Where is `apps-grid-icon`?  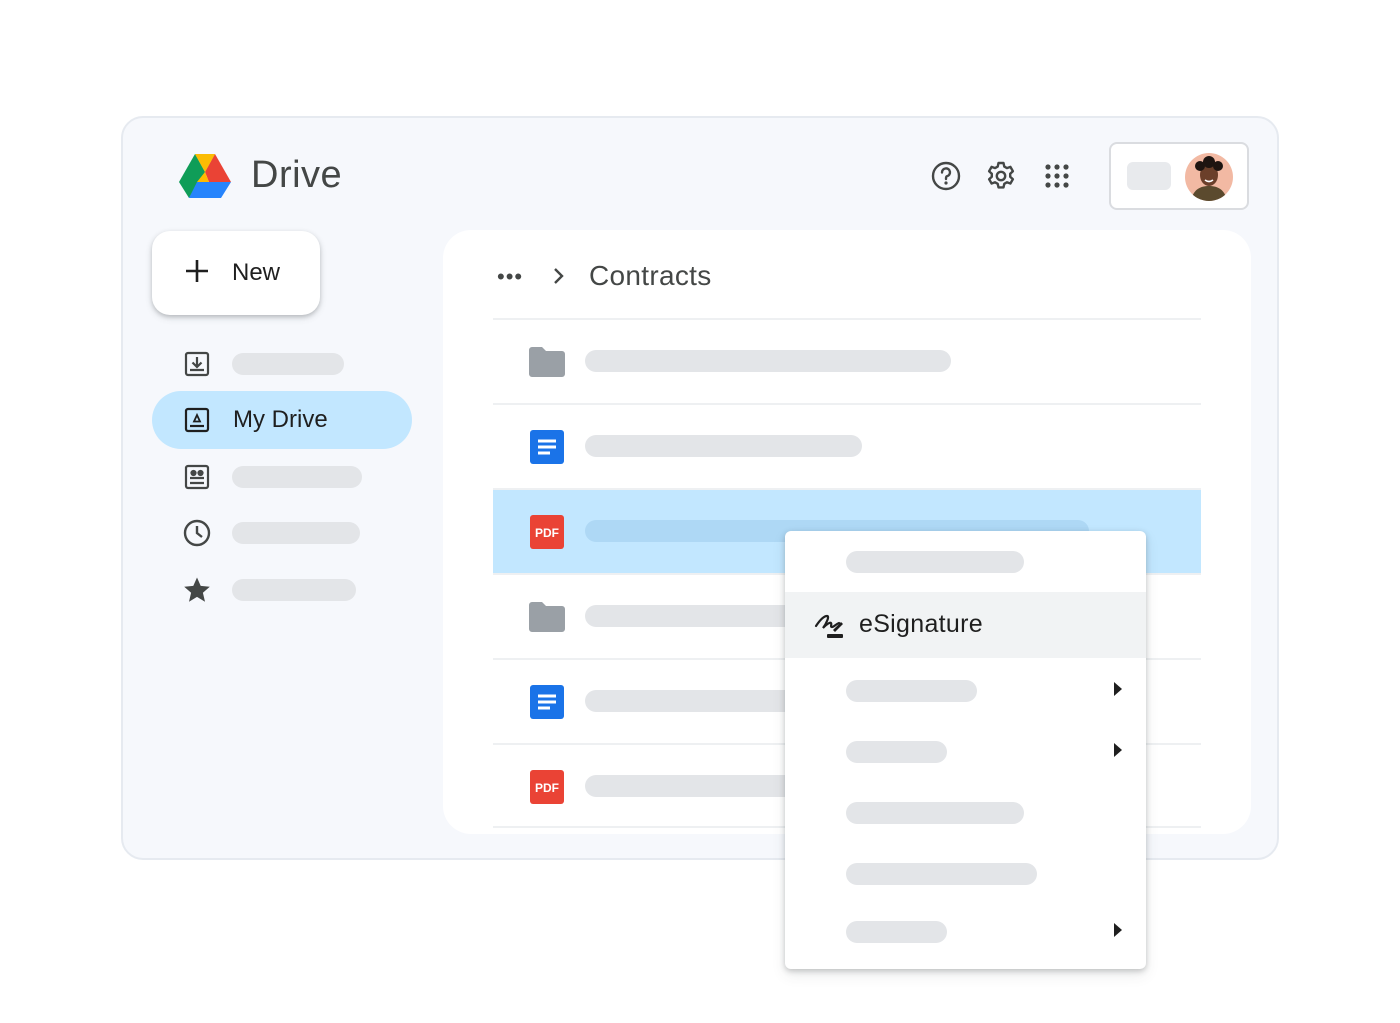 apps-grid-icon is located at coordinates (1057, 176).